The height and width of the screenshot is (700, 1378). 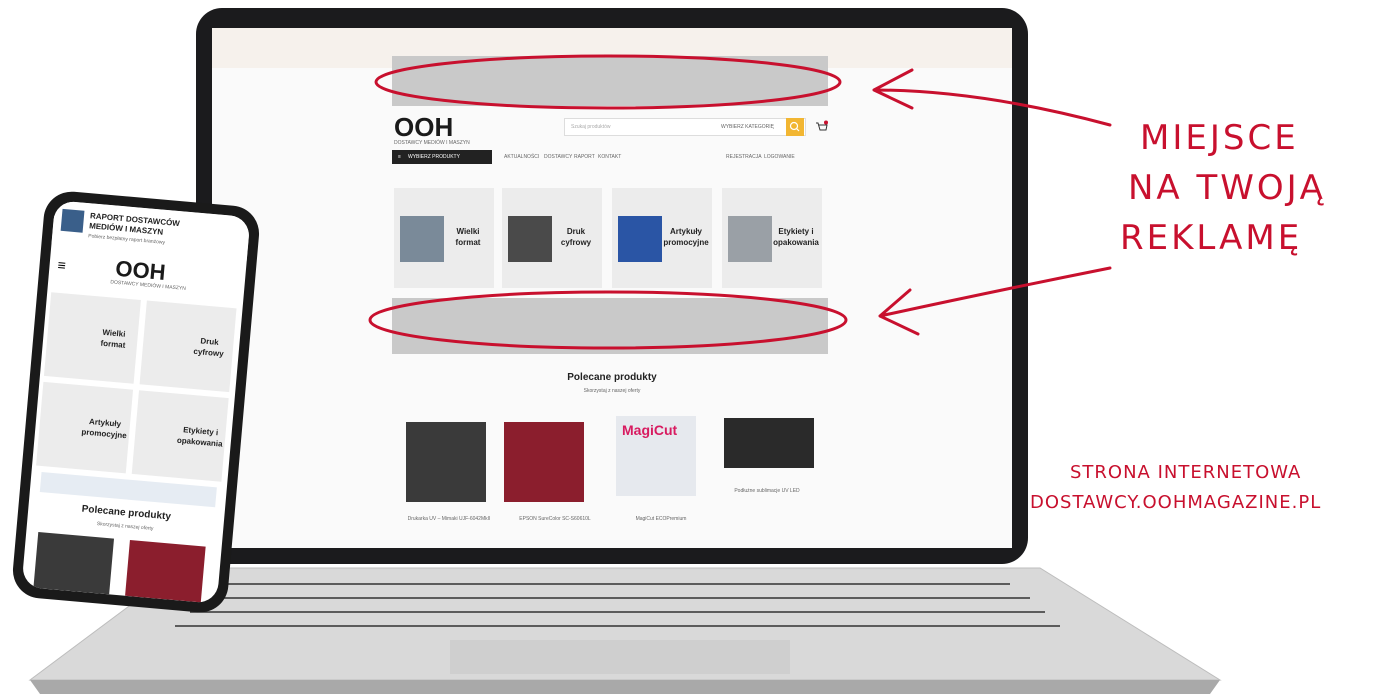 What do you see at coordinates (1219, 138) in the screenshot?
I see `annotation-line1: MIEJSCE` at bounding box center [1219, 138].